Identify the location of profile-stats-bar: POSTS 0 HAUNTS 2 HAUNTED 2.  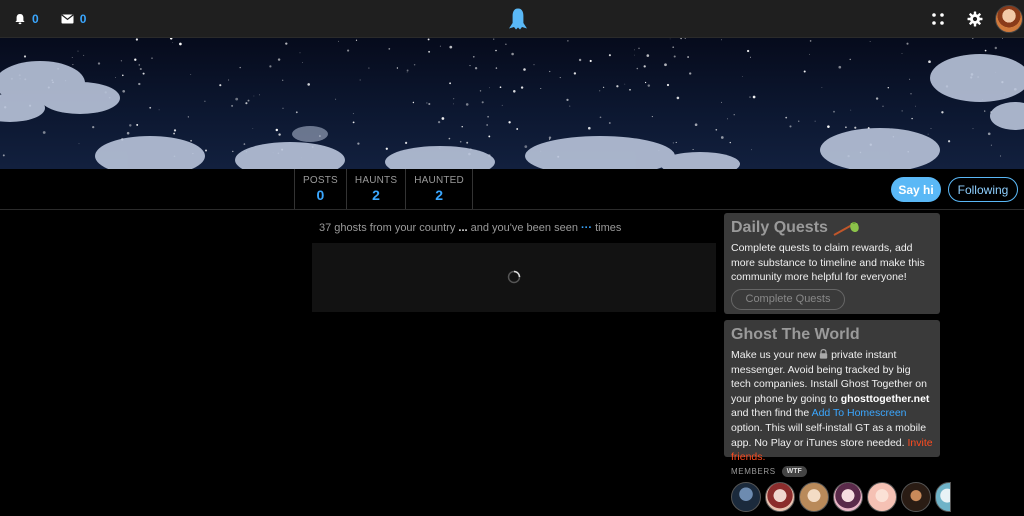
(512, 189).